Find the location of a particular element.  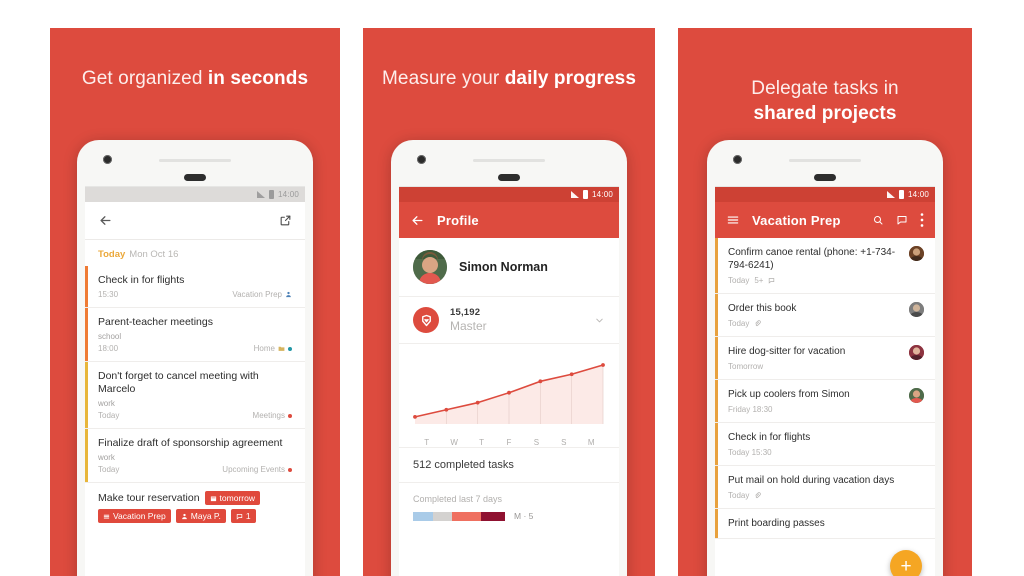

karma-row: 15,192 Master is located at coordinates (509, 320).